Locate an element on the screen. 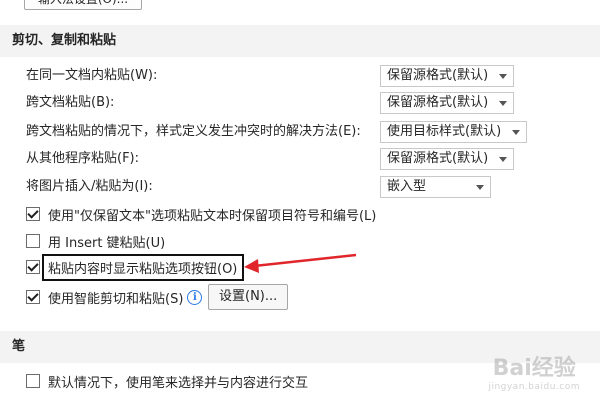 This screenshot has height=400, width=600. smart-cut-paste-label: 使用智能剪切和粘贴(S) is located at coordinates (116, 299).